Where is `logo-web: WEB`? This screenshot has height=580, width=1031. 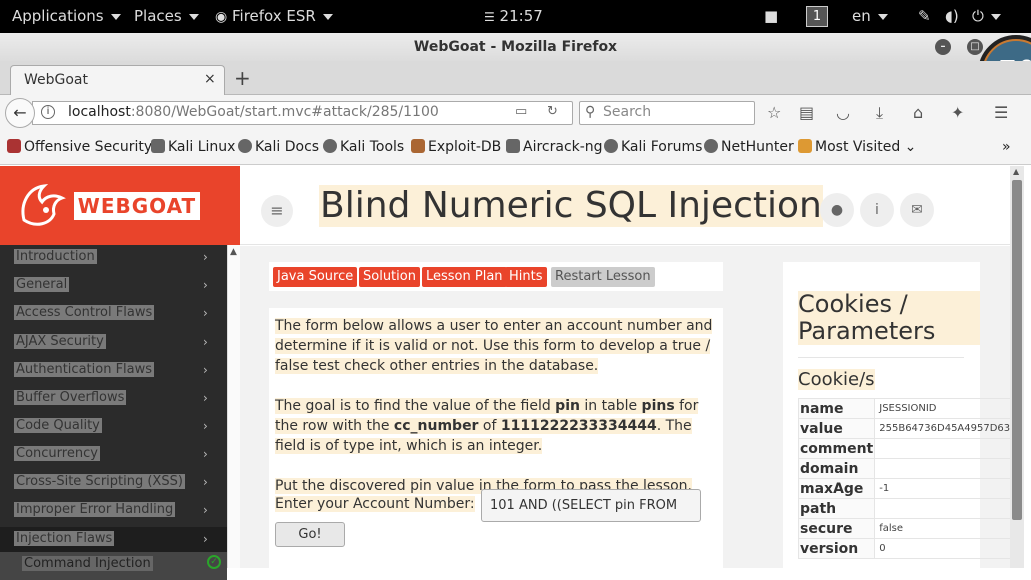 logo-web: WEB is located at coordinates (104, 206).